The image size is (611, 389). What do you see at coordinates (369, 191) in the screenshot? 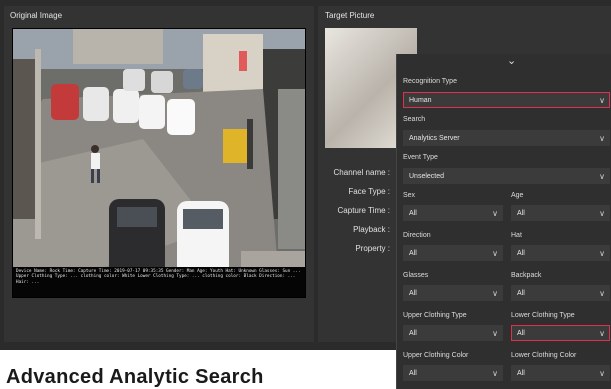
I see `face-type-label: Face Type :` at bounding box center [369, 191].